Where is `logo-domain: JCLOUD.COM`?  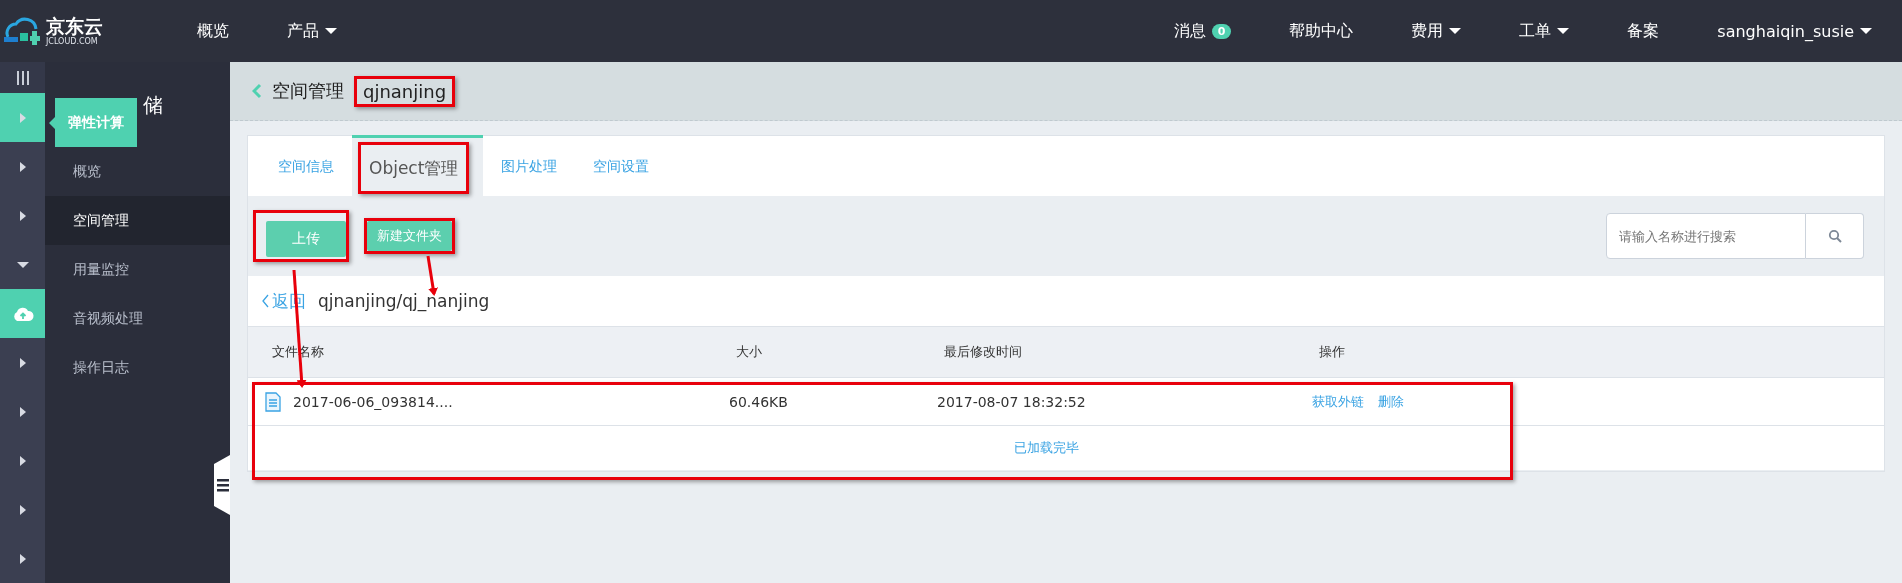
logo-domain: JCLOUD.COM is located at coordinates (72, 41).